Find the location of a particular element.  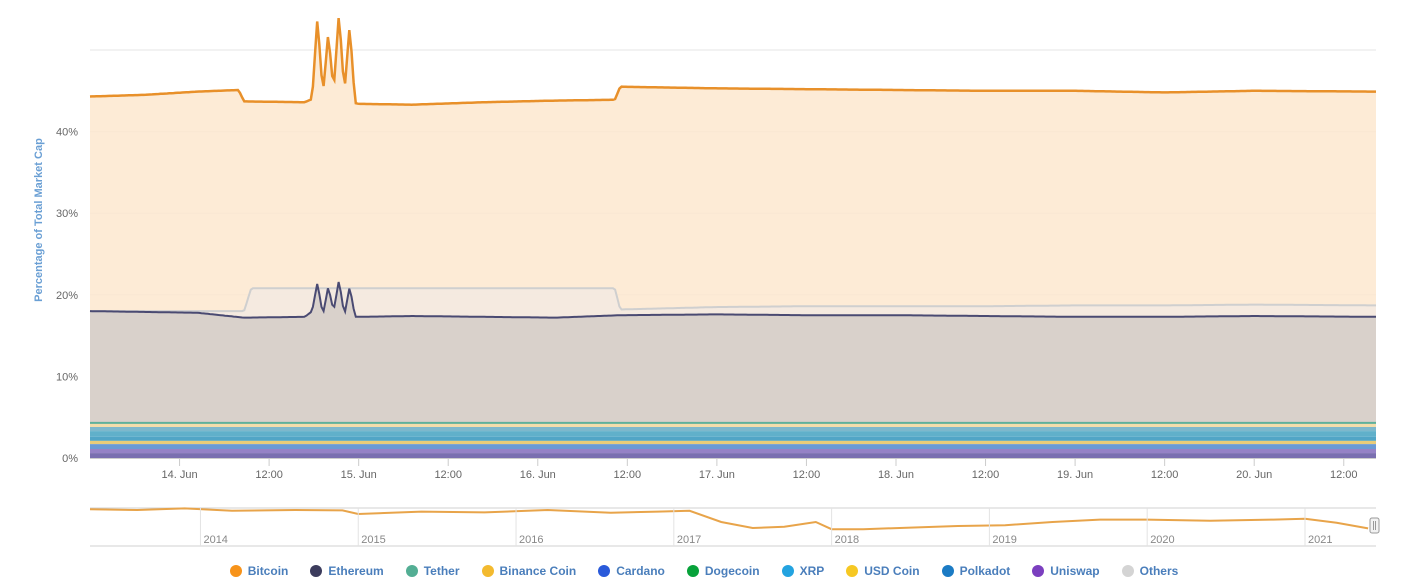

series-area-dogecoin is located at coordinates (733, 434).